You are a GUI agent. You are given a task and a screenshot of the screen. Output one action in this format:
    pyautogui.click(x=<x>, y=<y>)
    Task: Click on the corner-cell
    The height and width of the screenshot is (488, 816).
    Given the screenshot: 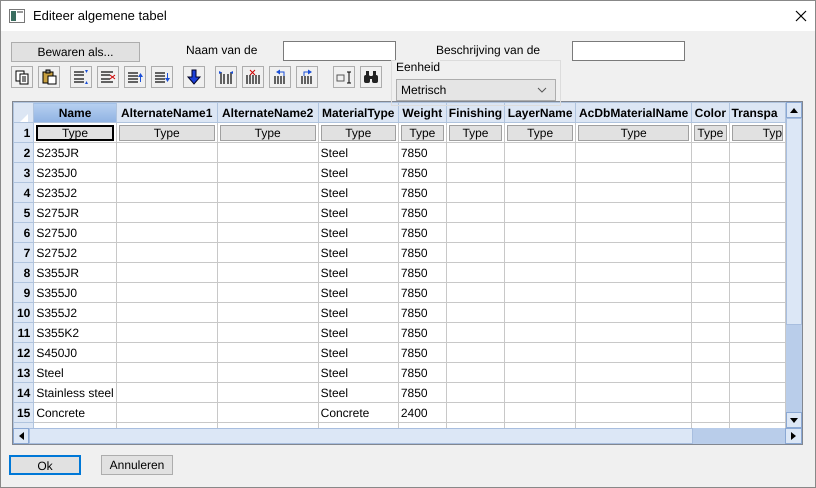 What is the action you would take?
    pyautogui.click(x=24, y=112)
    